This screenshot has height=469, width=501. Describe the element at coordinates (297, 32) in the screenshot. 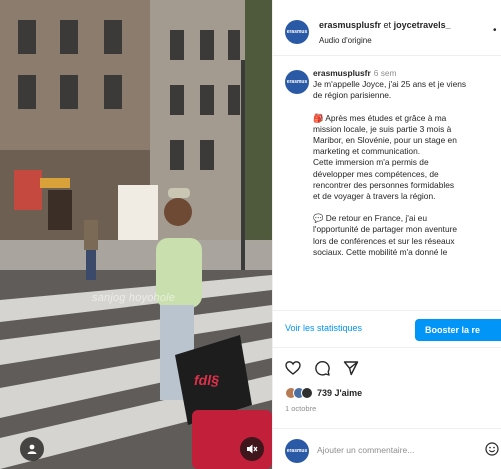

I see `author-avatar: erasmus` at that location.